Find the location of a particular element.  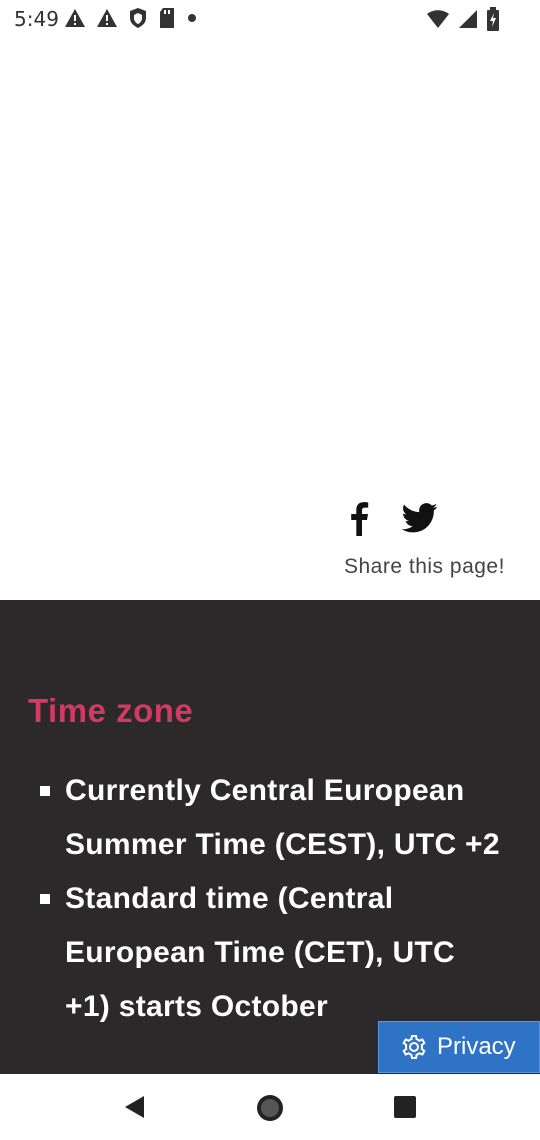

status-bar: 5:49 is located at coordinates (270, 18).